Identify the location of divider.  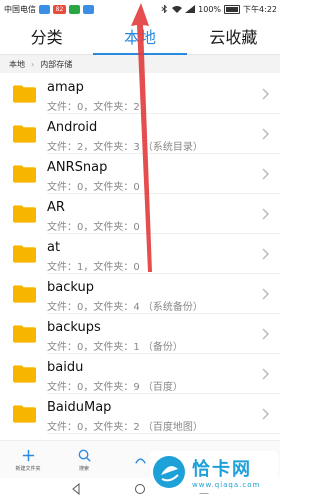
(163, 433).